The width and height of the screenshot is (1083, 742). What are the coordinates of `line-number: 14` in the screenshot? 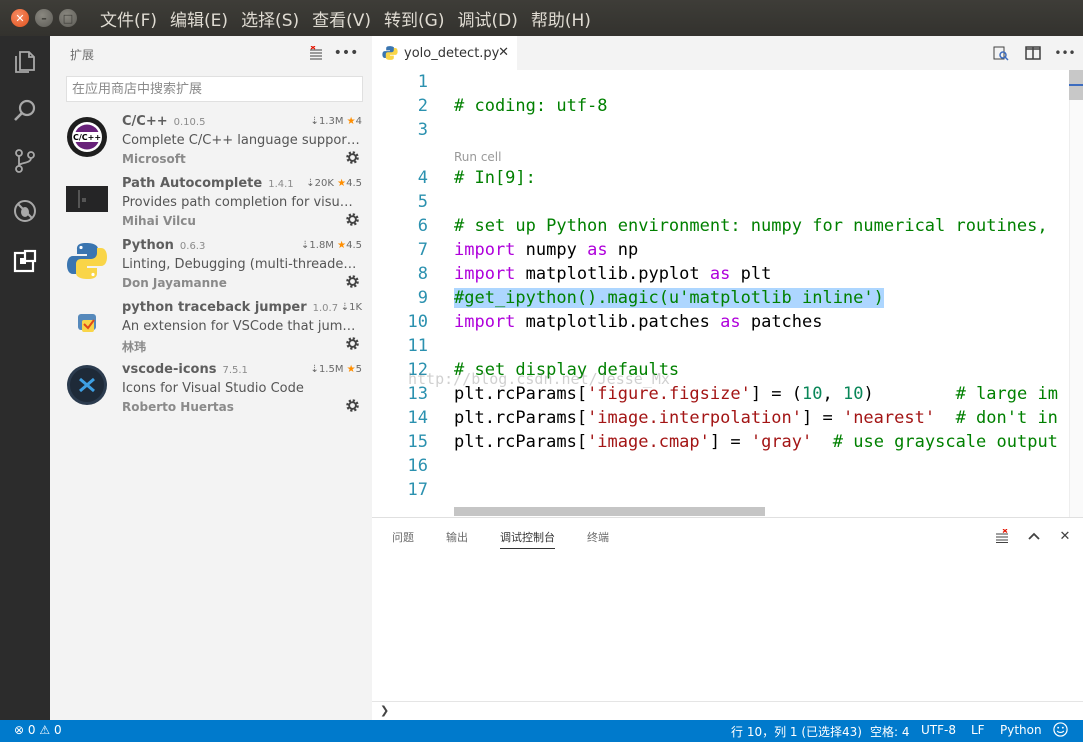 It's located at (417, 418).